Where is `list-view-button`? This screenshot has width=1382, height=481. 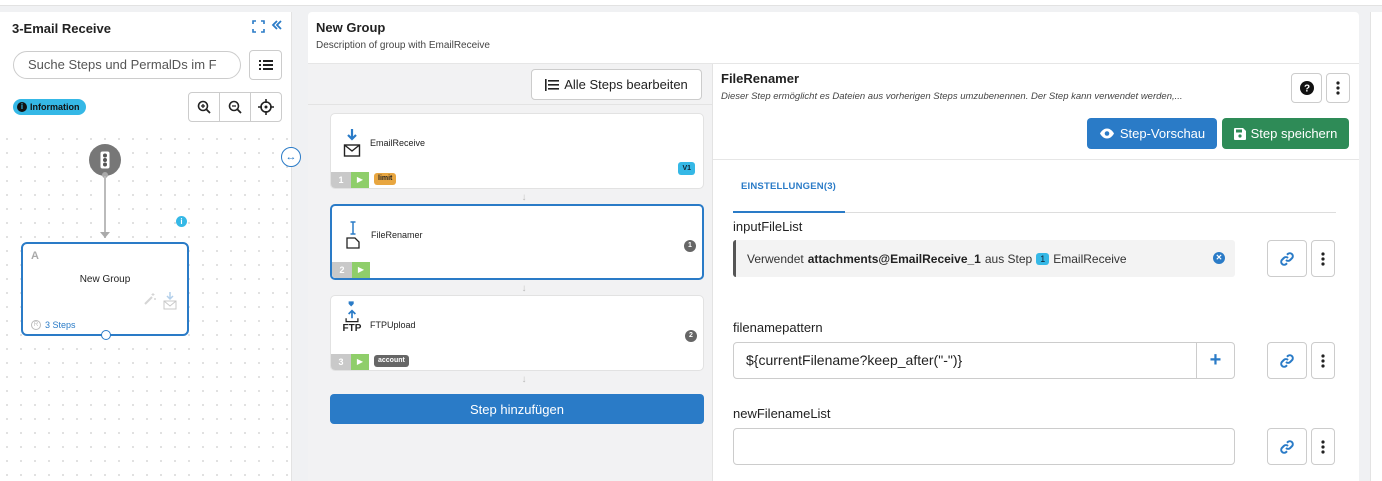 list-view-button is located at coordinates (265, 65).